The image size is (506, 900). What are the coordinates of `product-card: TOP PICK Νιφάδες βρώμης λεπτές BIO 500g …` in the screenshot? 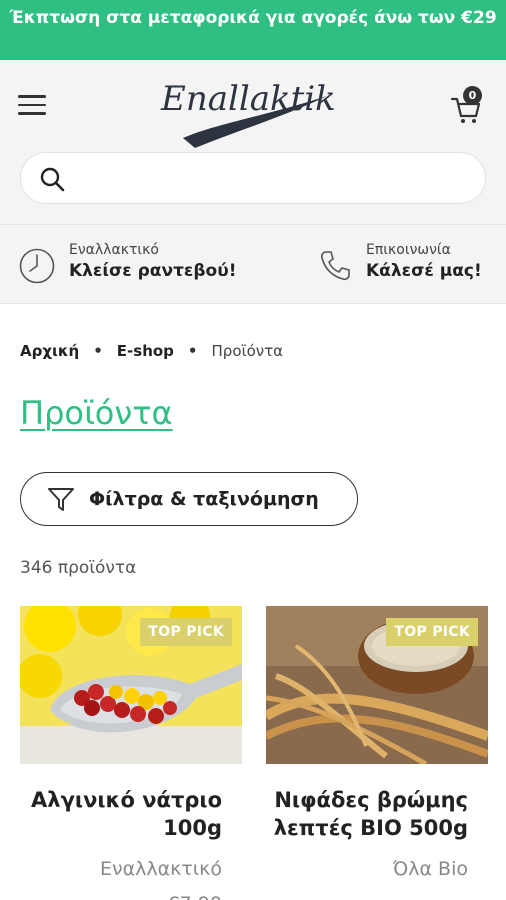 It's located at (377, 749).